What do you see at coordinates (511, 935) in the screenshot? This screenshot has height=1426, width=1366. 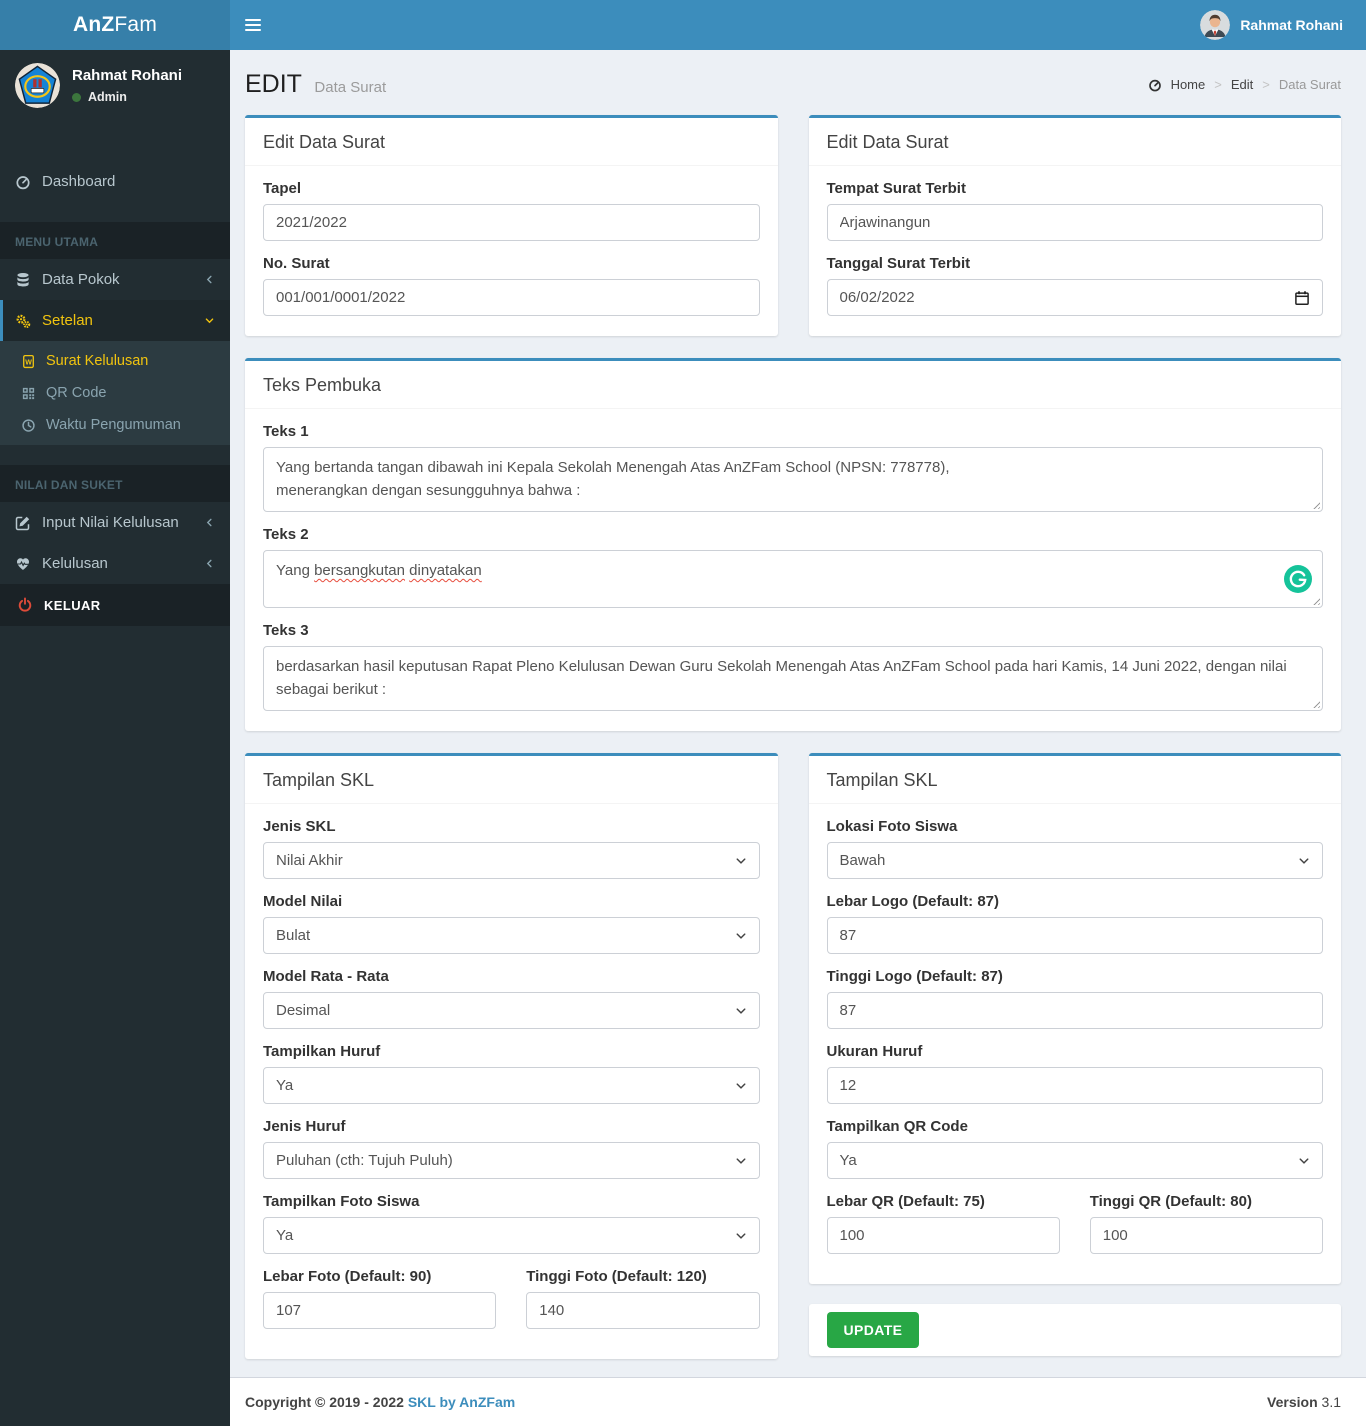 I see `model-nilai-select: Bulat` at bounding box center [511, 935].